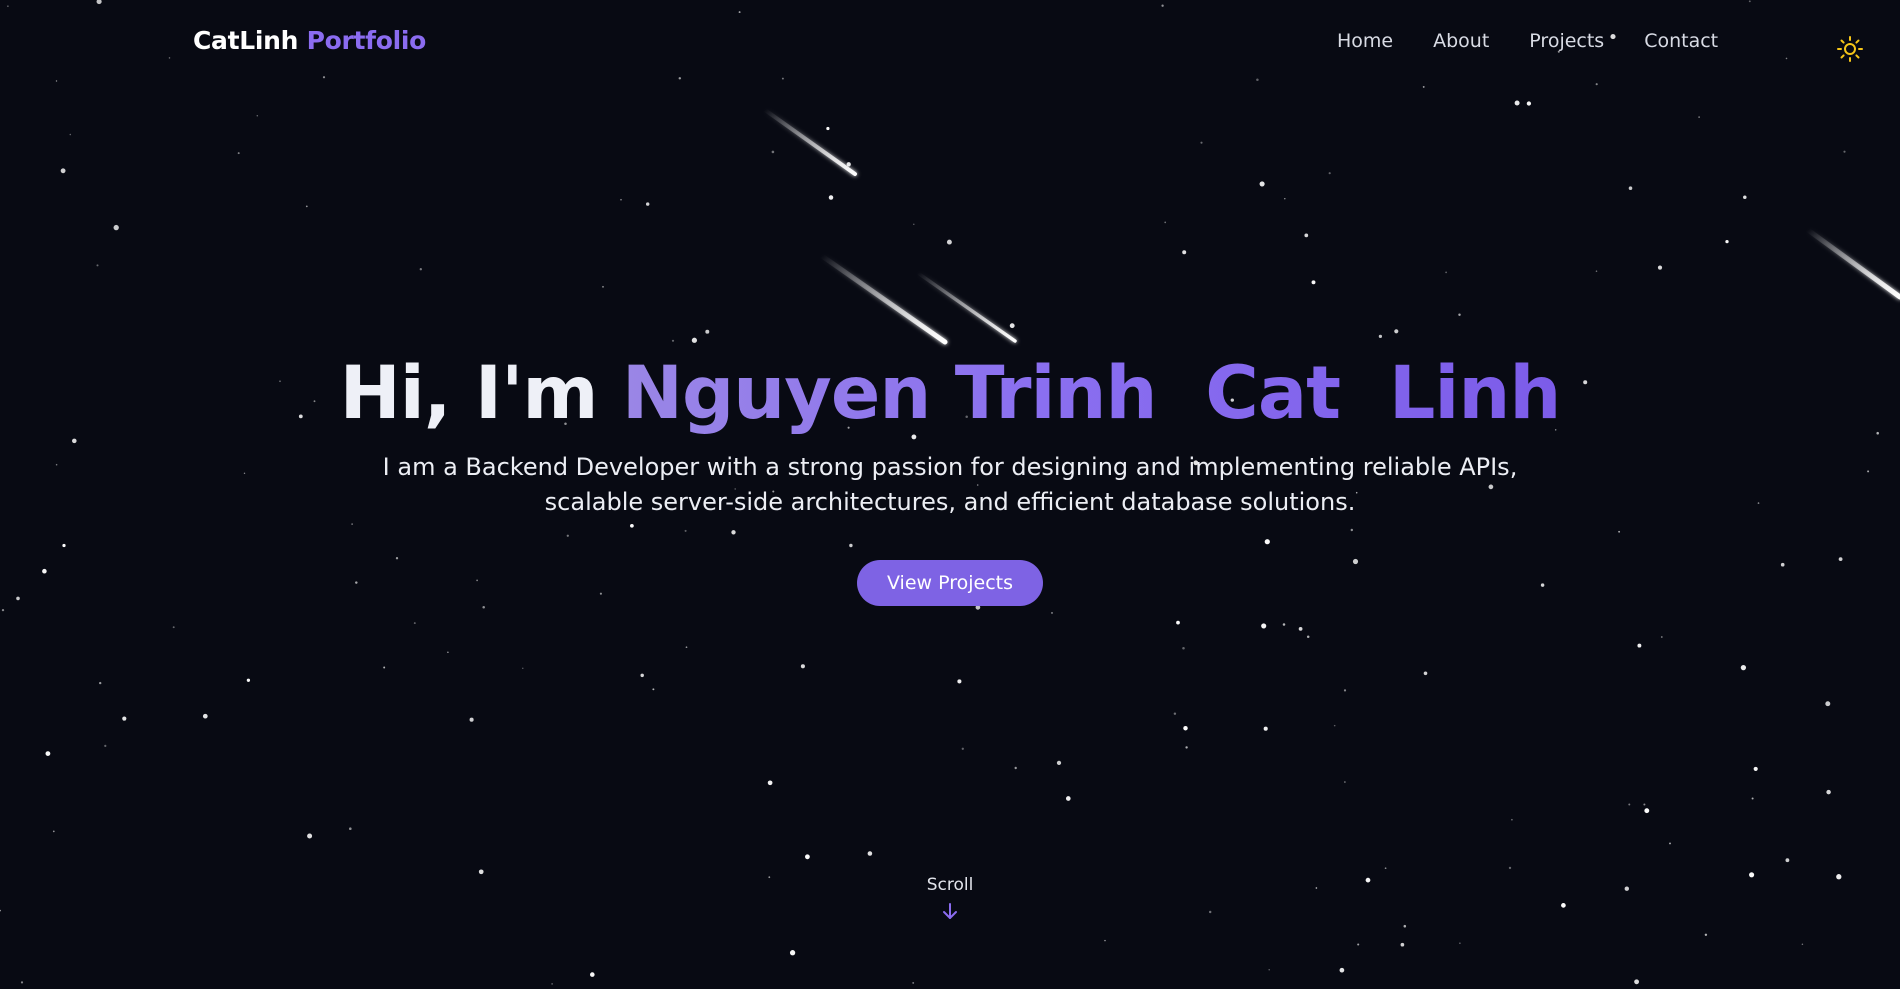  Describe the element at coordinates (1331, 226) in the screenshot. I see `shooting-stars` at that location.